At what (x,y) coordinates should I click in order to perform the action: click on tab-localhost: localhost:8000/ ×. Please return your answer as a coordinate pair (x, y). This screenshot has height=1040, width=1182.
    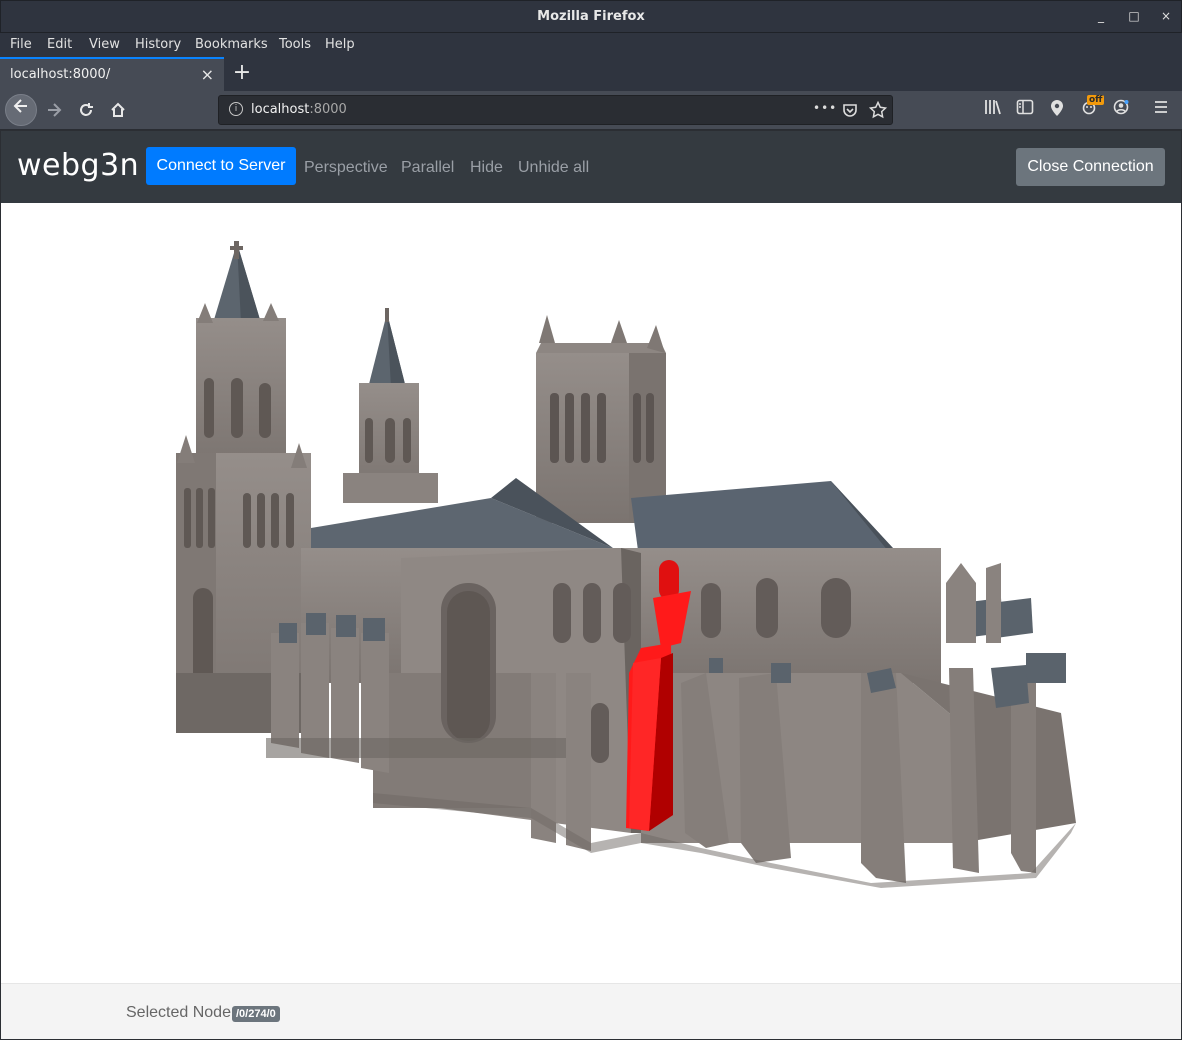
    Looking at the image, I should click on (112, 74).